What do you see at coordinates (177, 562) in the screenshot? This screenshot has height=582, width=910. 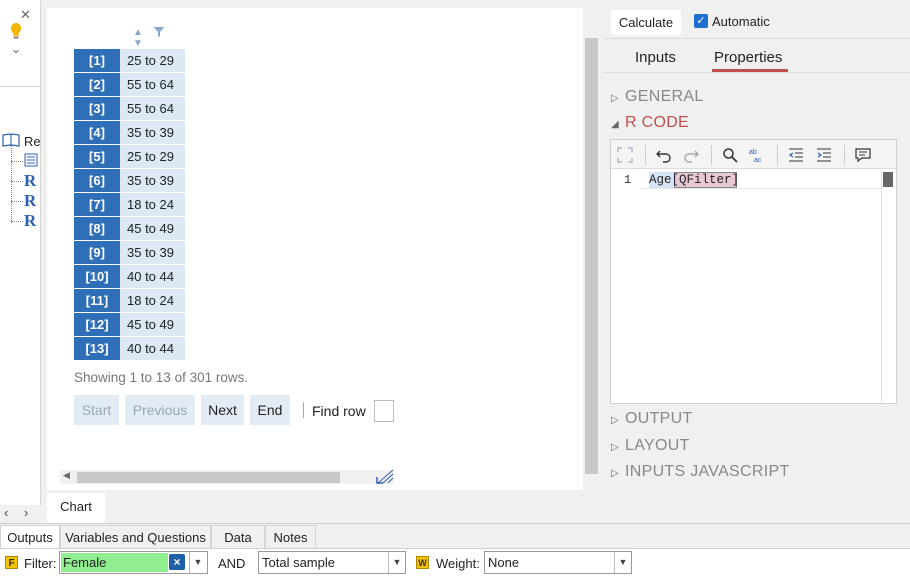 I see `clear-filter-icon: ×` at bounding box center [177, 562].